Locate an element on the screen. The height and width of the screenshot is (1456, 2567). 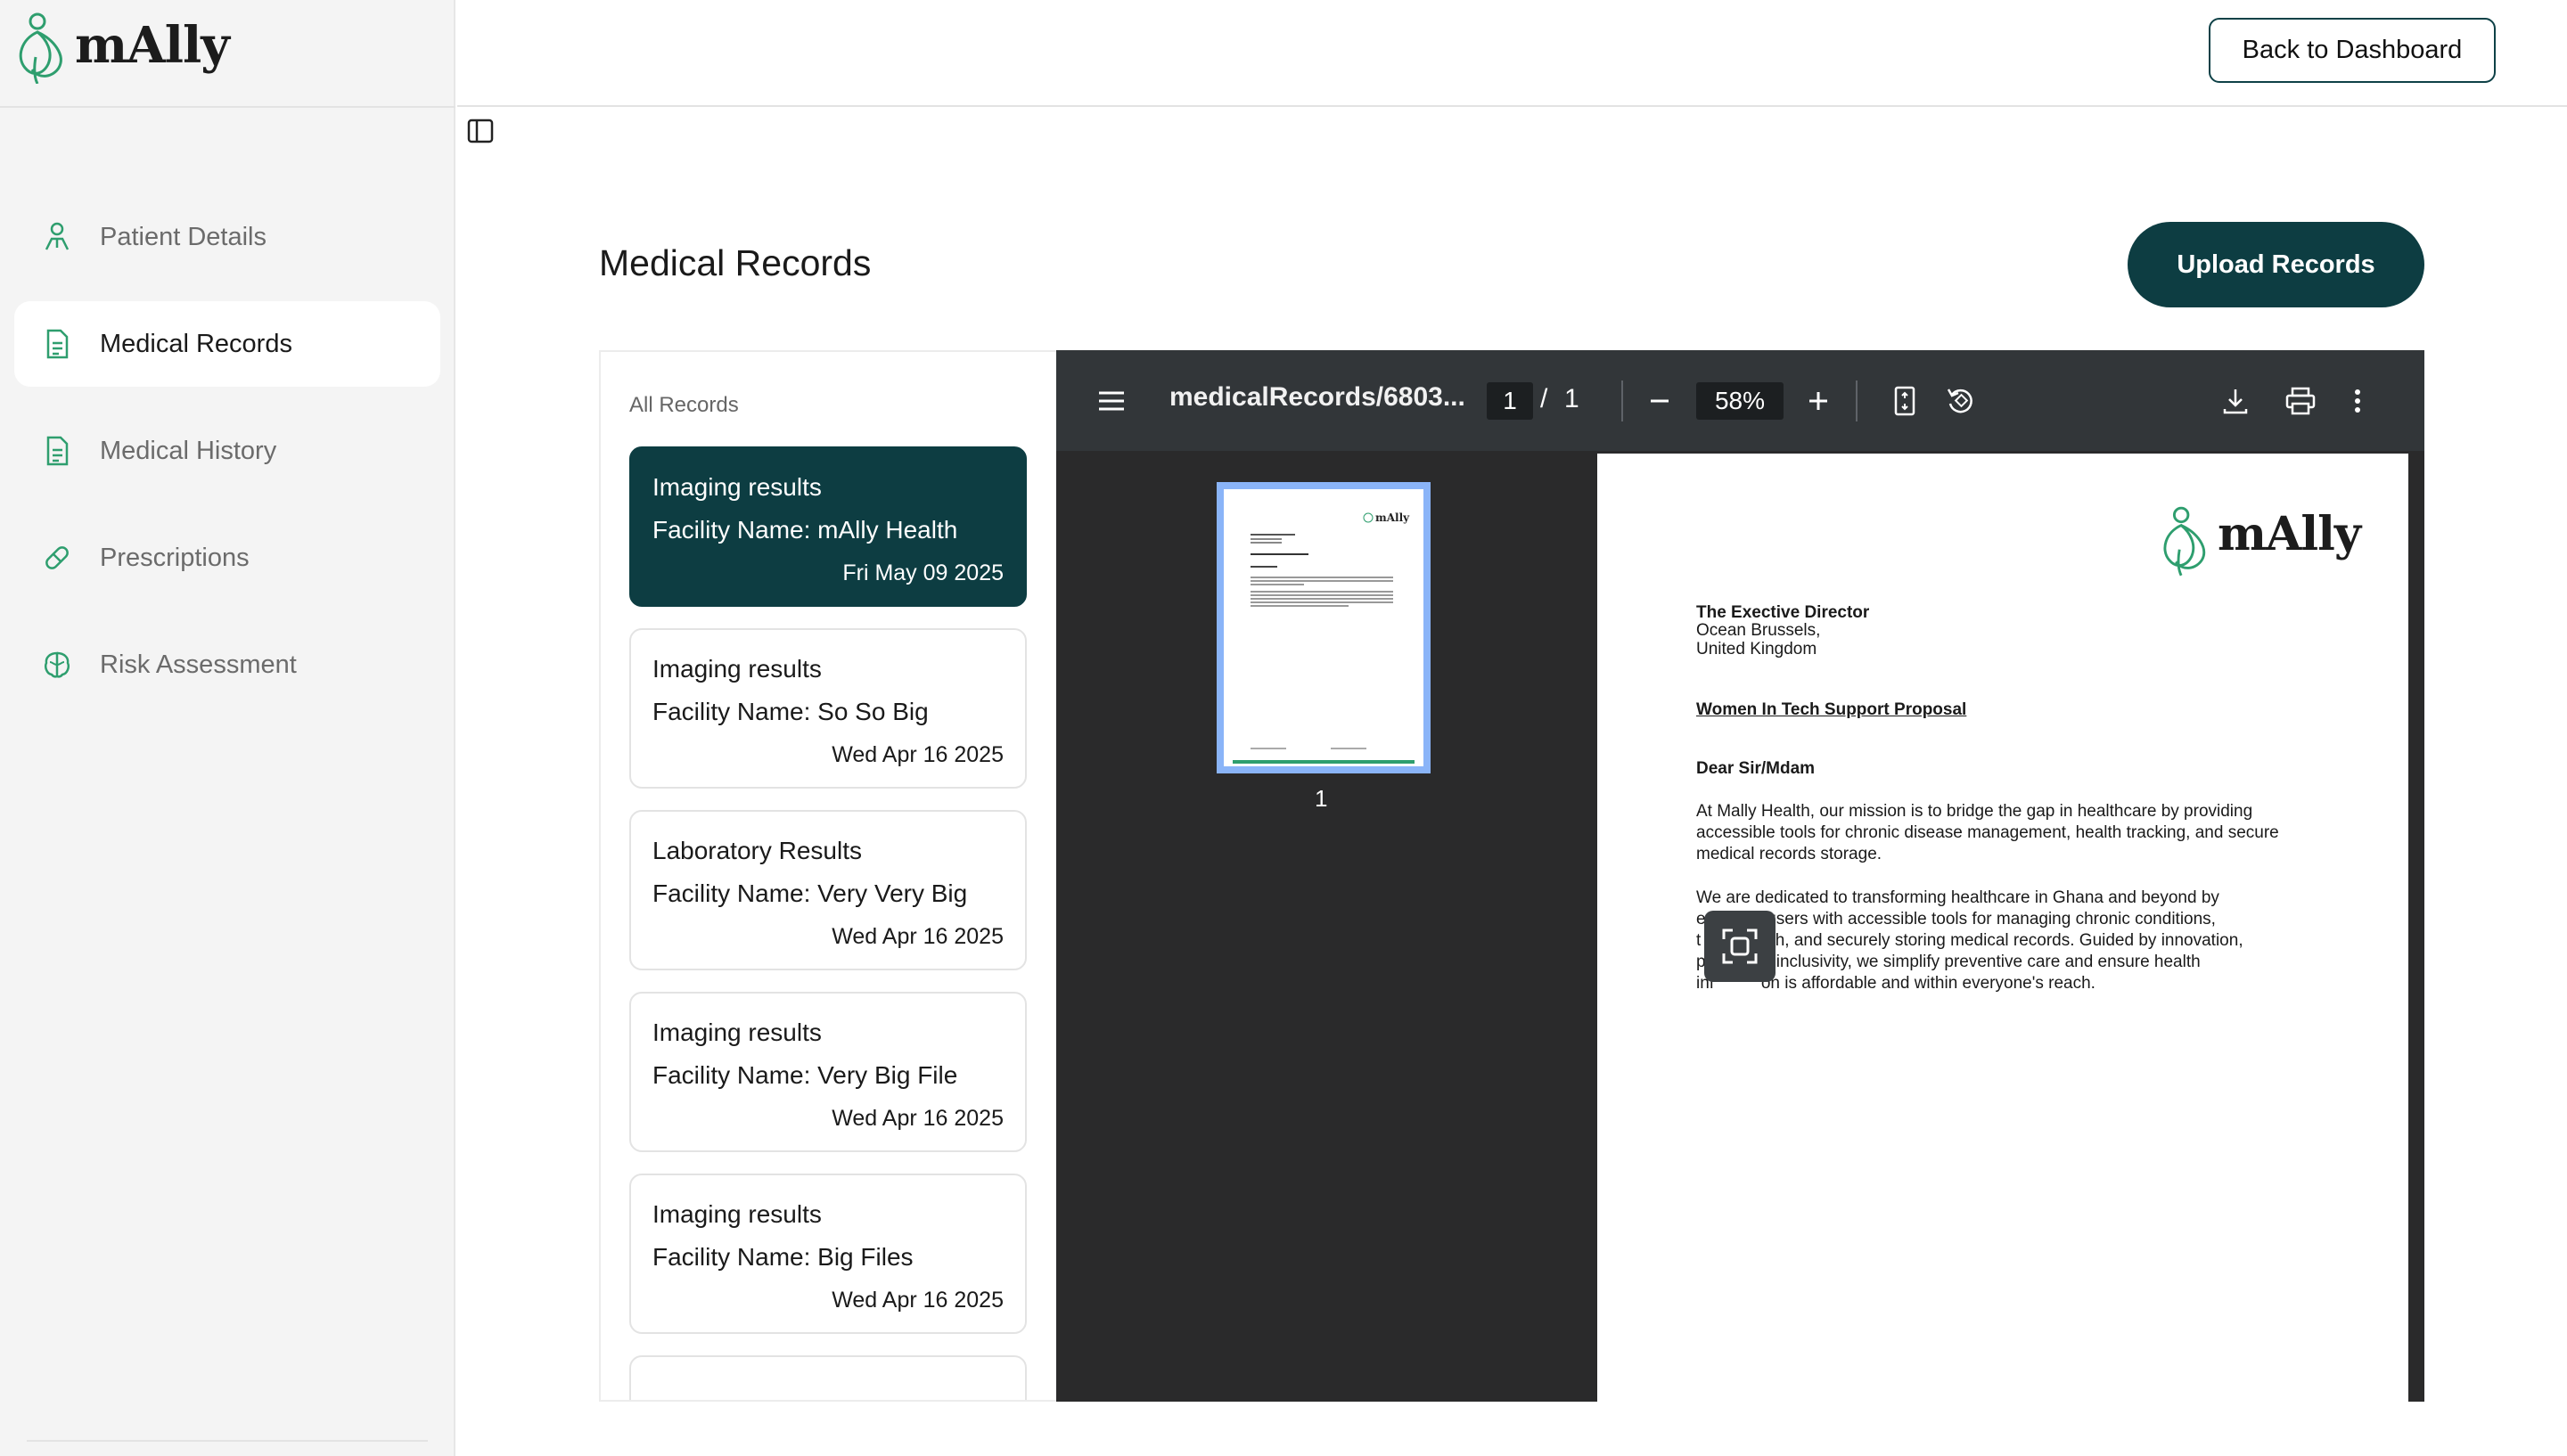
back-to-dashboard-button: Back to Dashboard is located at coordinates (2353, 50).